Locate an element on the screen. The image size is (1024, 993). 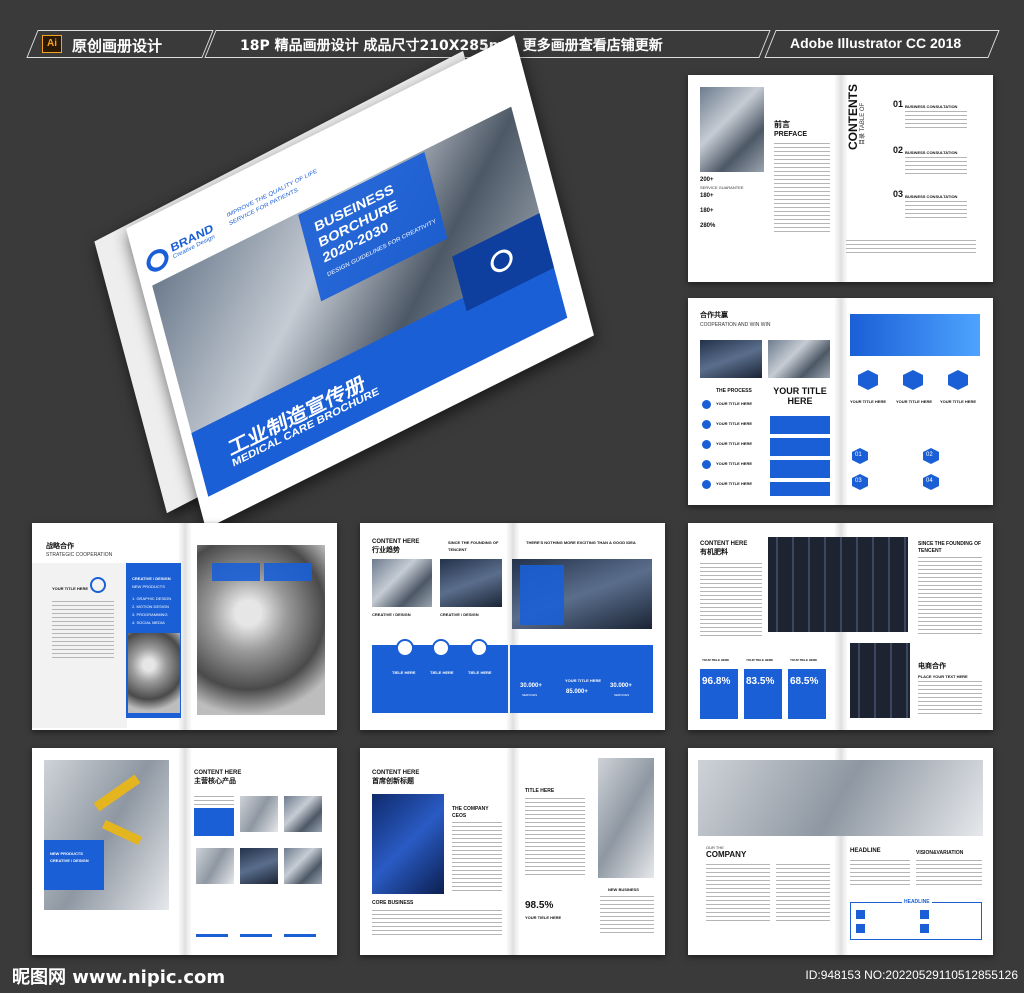
toc-item-1: 01 BUSINESS CONSULTATION is located at coordinates (938, 120).